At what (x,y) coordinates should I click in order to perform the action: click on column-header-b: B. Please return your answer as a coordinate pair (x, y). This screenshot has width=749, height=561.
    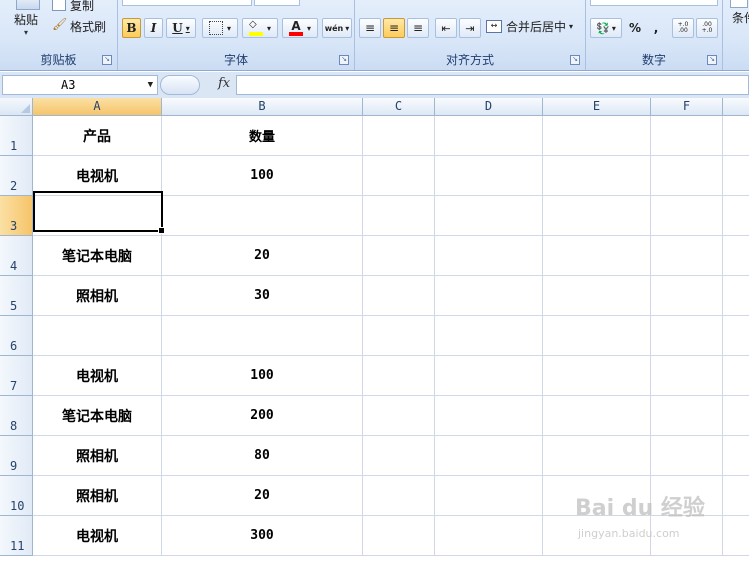
    Looking at the image, I should click on (262, 107).